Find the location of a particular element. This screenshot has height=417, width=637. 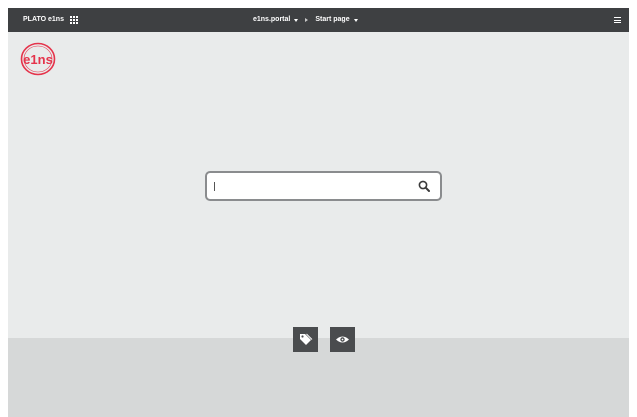

tags-button is located at coordinates (305, 339).